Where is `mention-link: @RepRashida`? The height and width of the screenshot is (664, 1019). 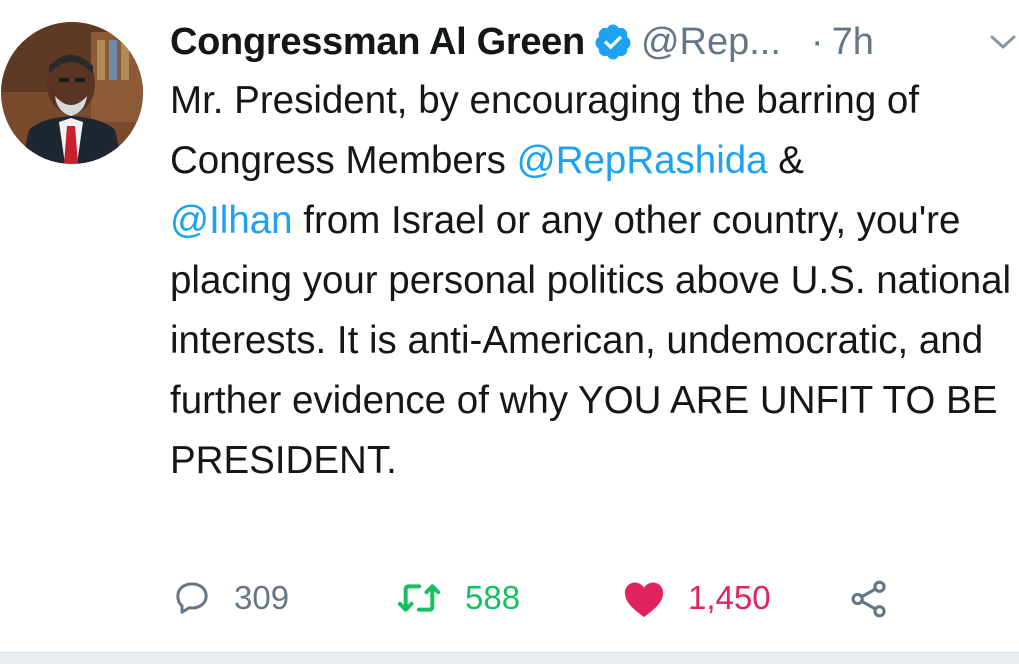
mention-link: @RepRashida is located at coordinates (642, 160).